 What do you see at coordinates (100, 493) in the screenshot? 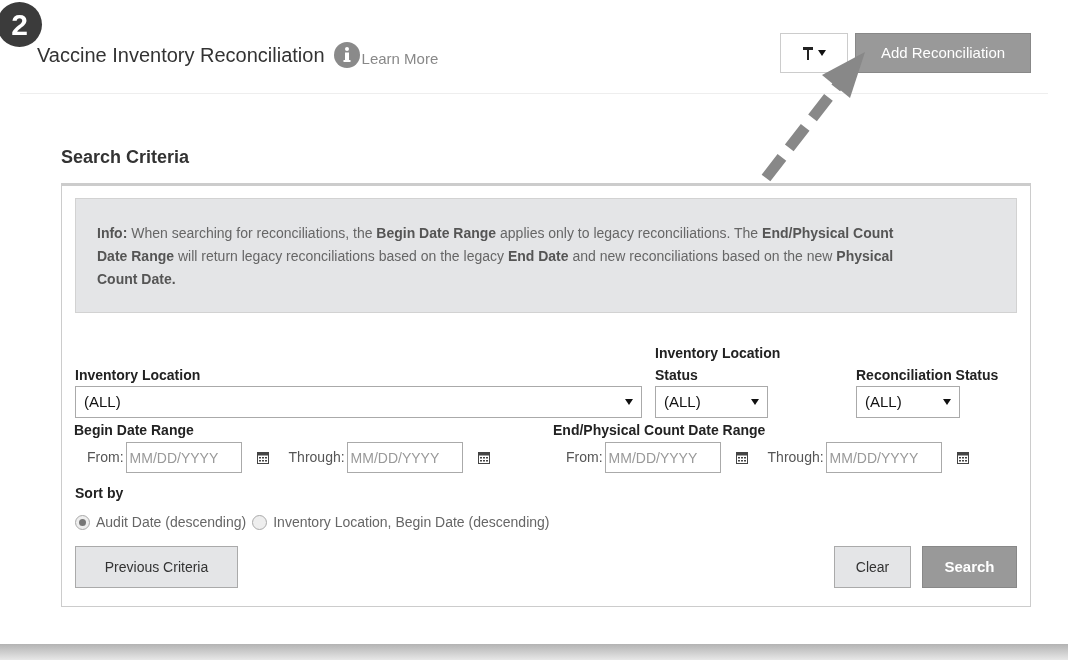
I see `sort-by-label: Sort by` at bounding box center [100, 493].